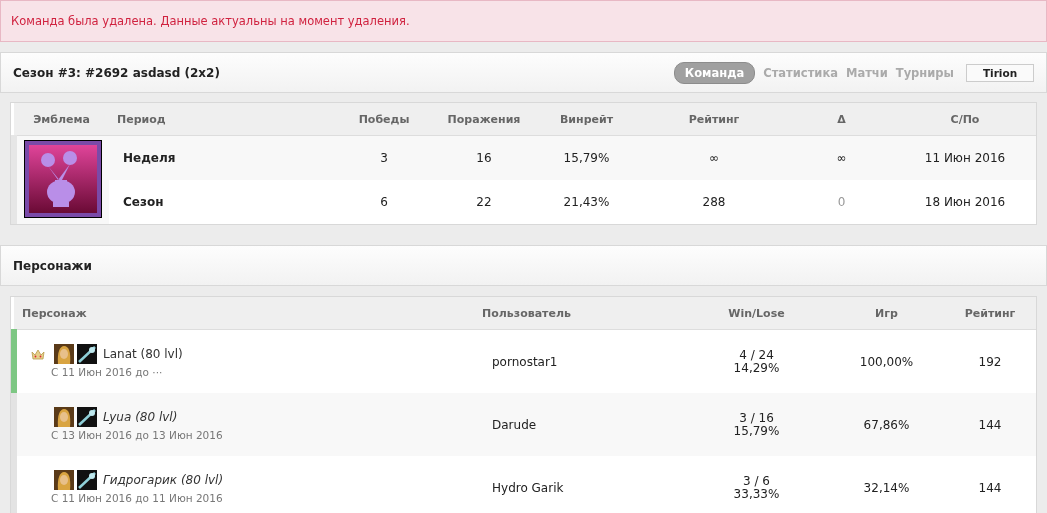 The width and height of the screenshot is (1047, 513). Describe the element at coordinates (714, 72) in the screenshot. I see `nav-tab: Команда` at that location.